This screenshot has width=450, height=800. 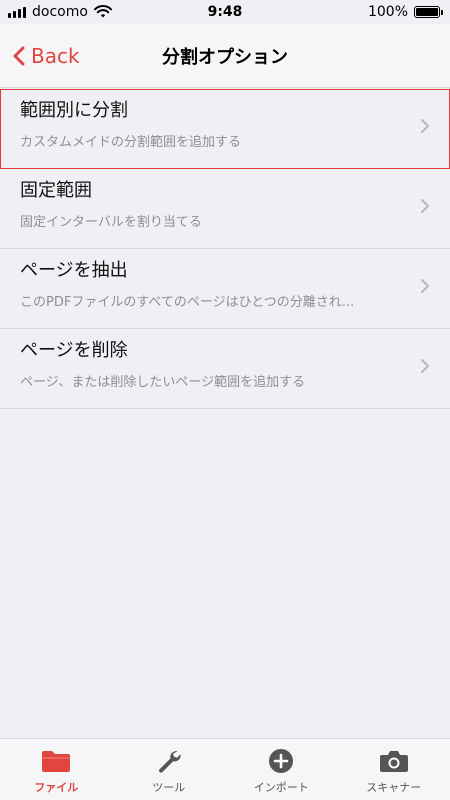 What do you see at coordinates (394, 761) in the screenshot?
I see `camera-icon` at bounding box center [394, 761].